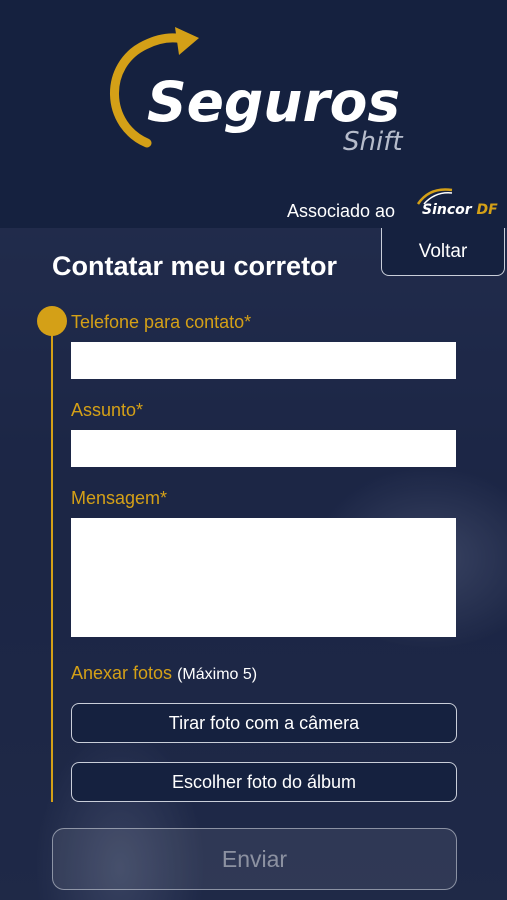 The height and width of the screenshot is (900, 507). I want to click on page-title: Contatar meu corretor, so click(195, 266).